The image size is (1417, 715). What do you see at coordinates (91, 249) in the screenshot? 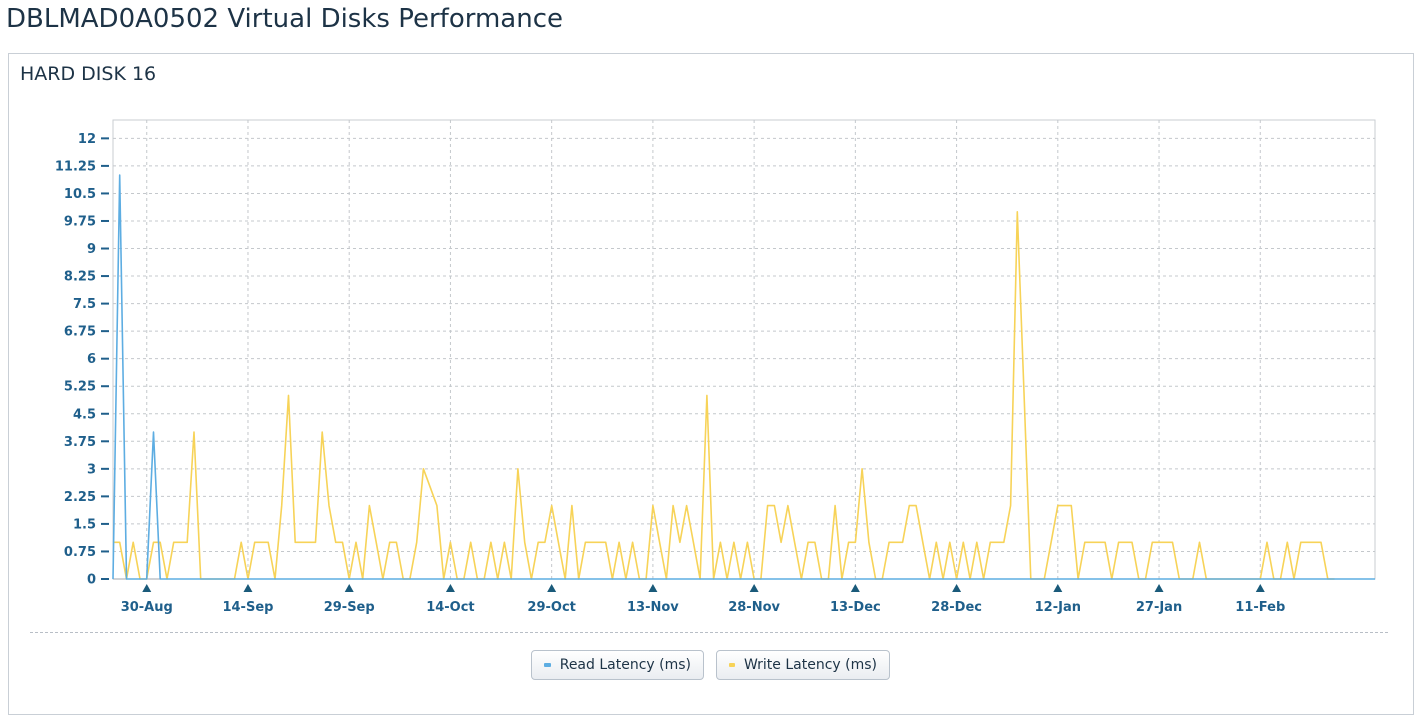
I see `y-tick-label: 9` at bounding box center [91, 249].